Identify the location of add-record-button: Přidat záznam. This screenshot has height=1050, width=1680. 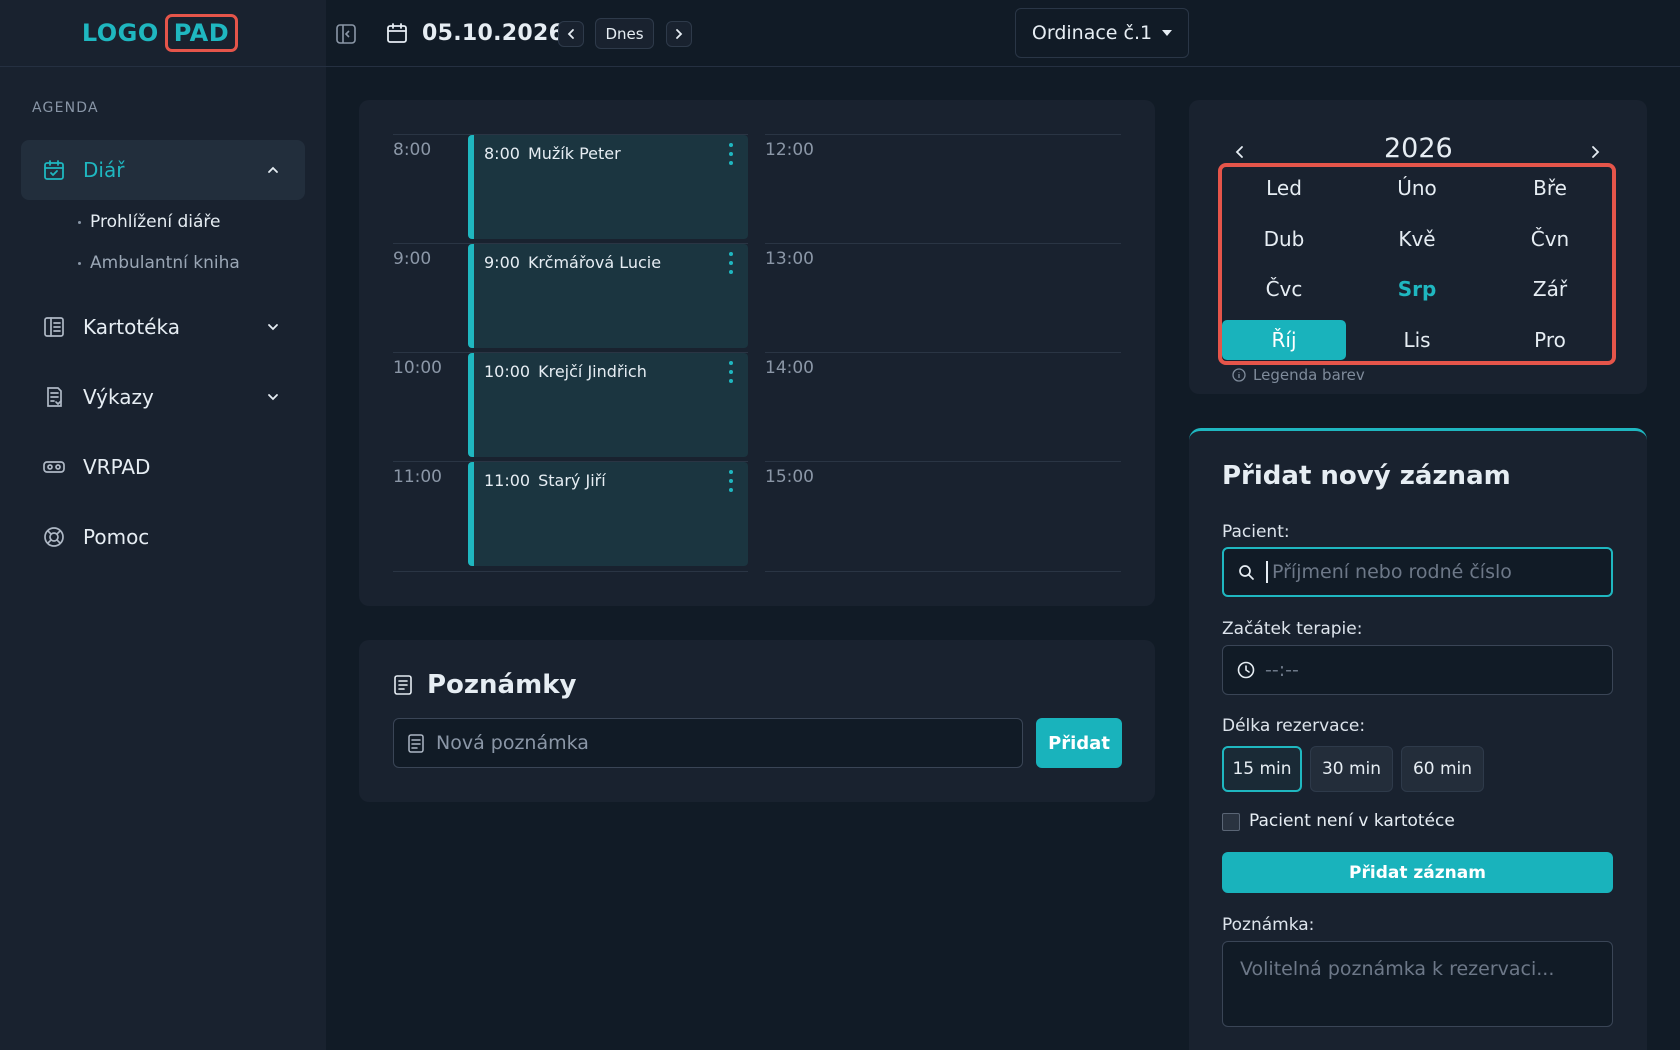
(1417, 872).